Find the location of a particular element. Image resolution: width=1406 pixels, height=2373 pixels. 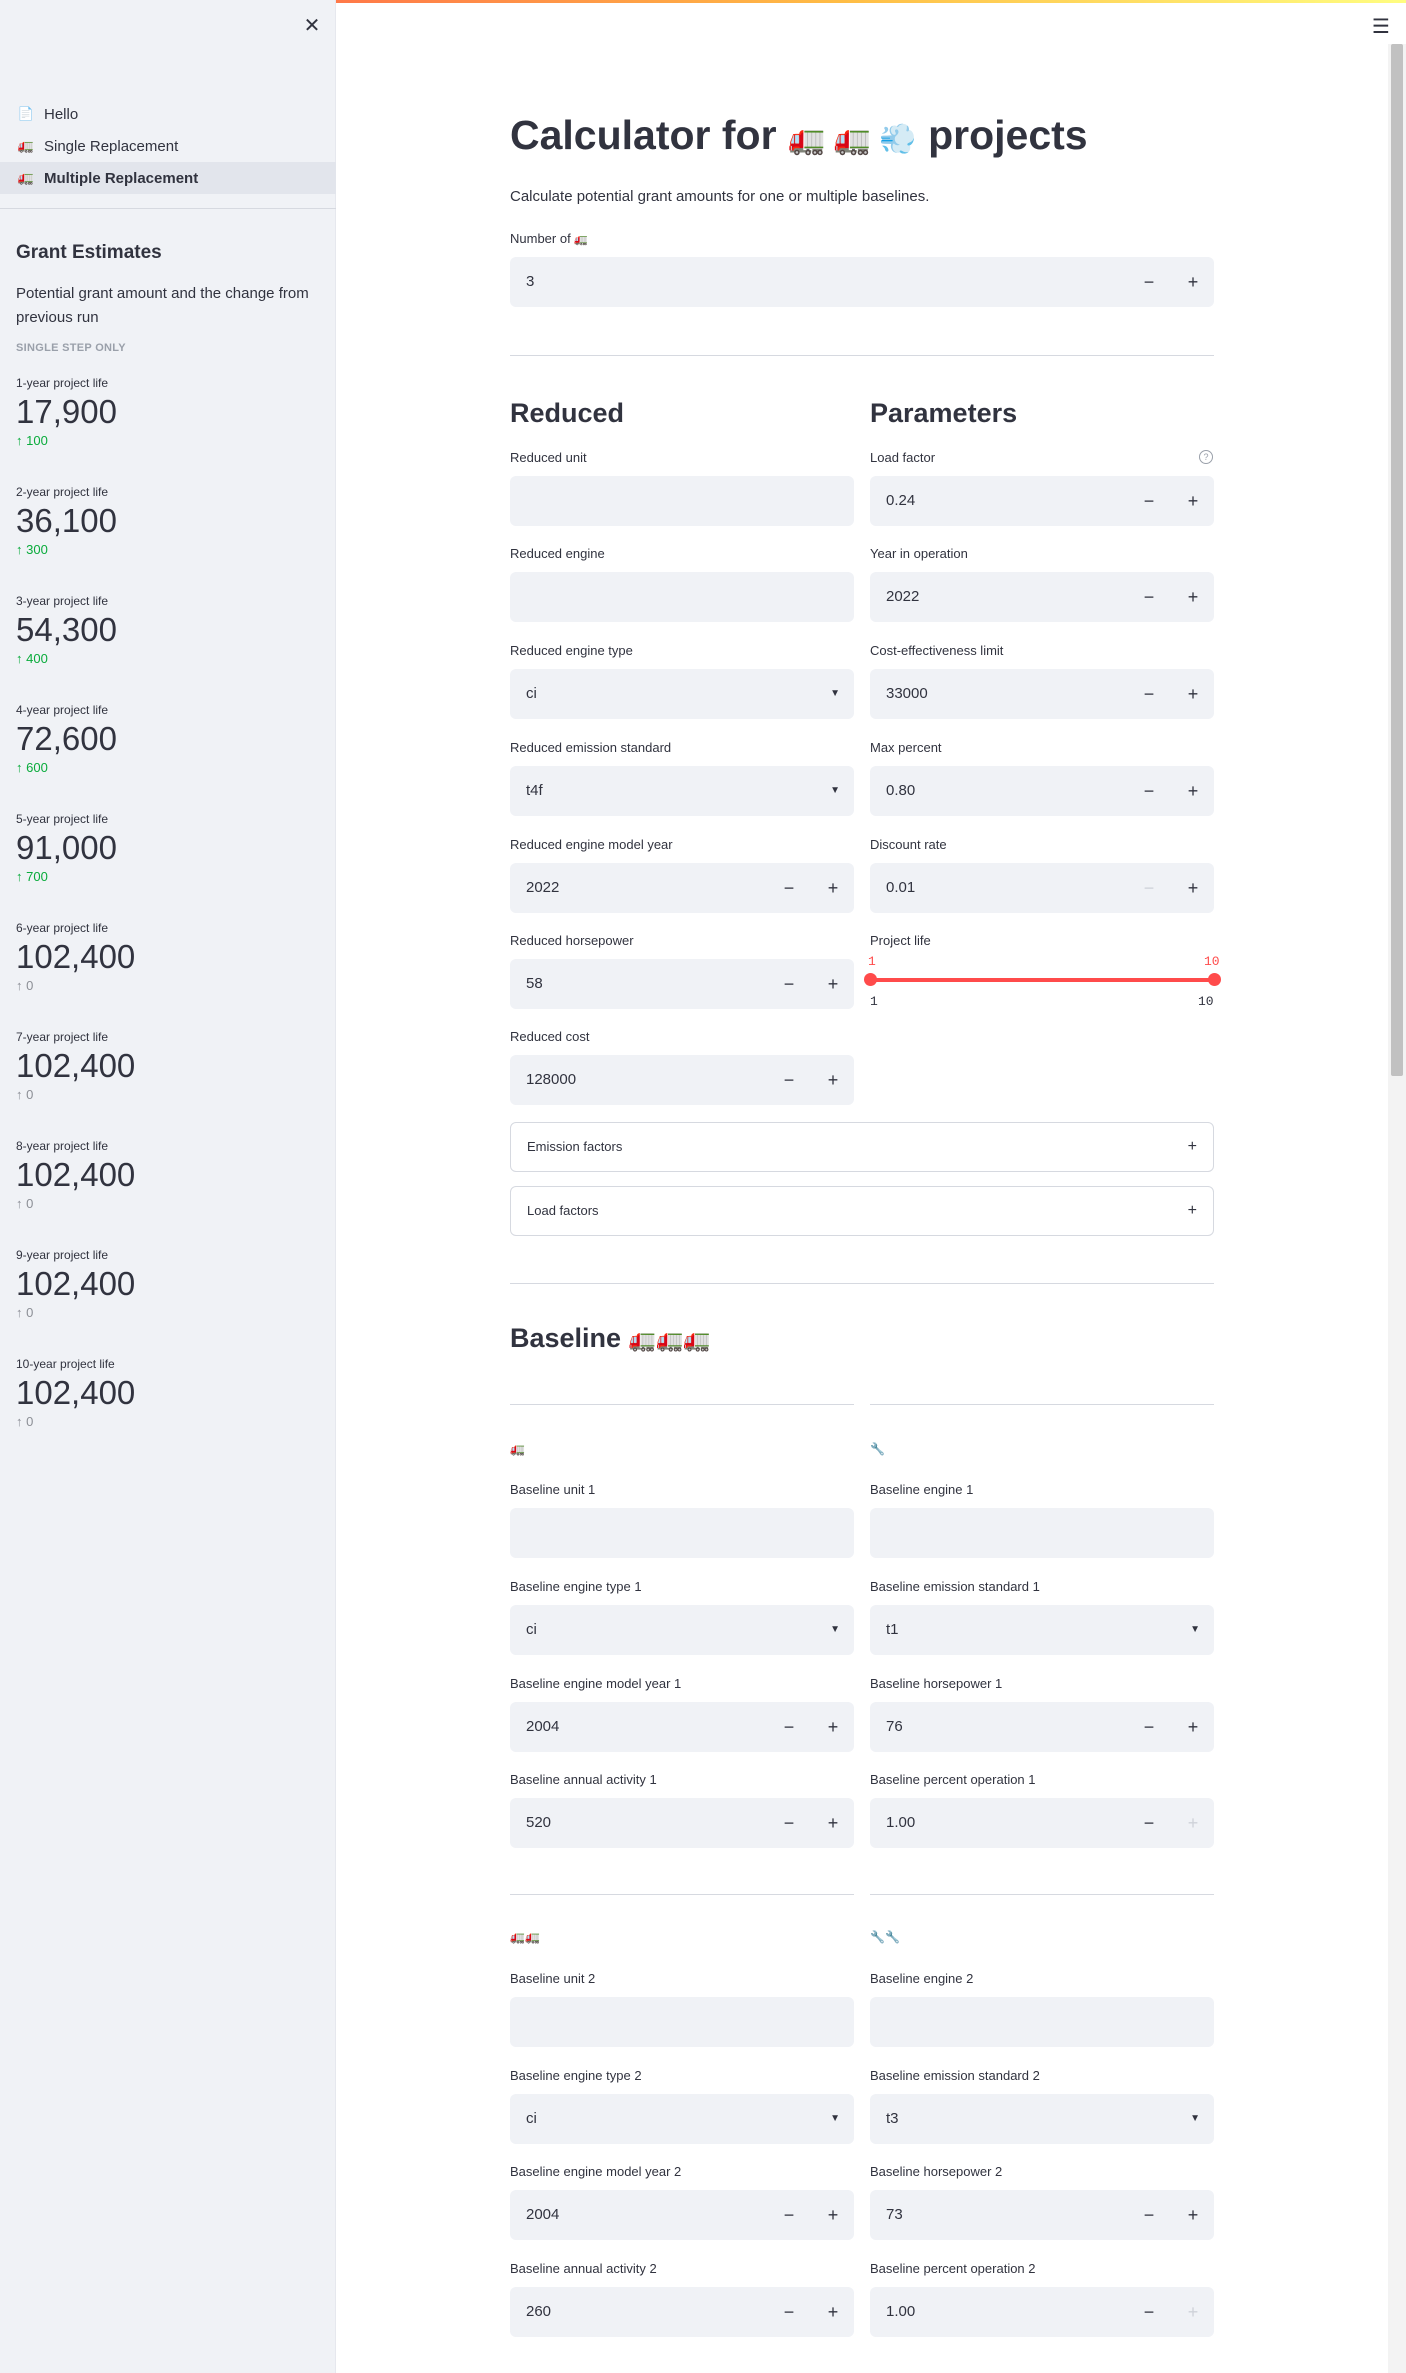

baseline-emission-select: t1 ▼ is located at coordinates (1042, 1630).